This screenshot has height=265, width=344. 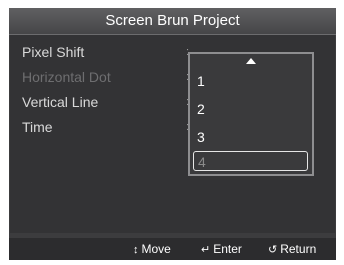 I want to click on dropdown-option-3: 3, so click(x=251, y=137).